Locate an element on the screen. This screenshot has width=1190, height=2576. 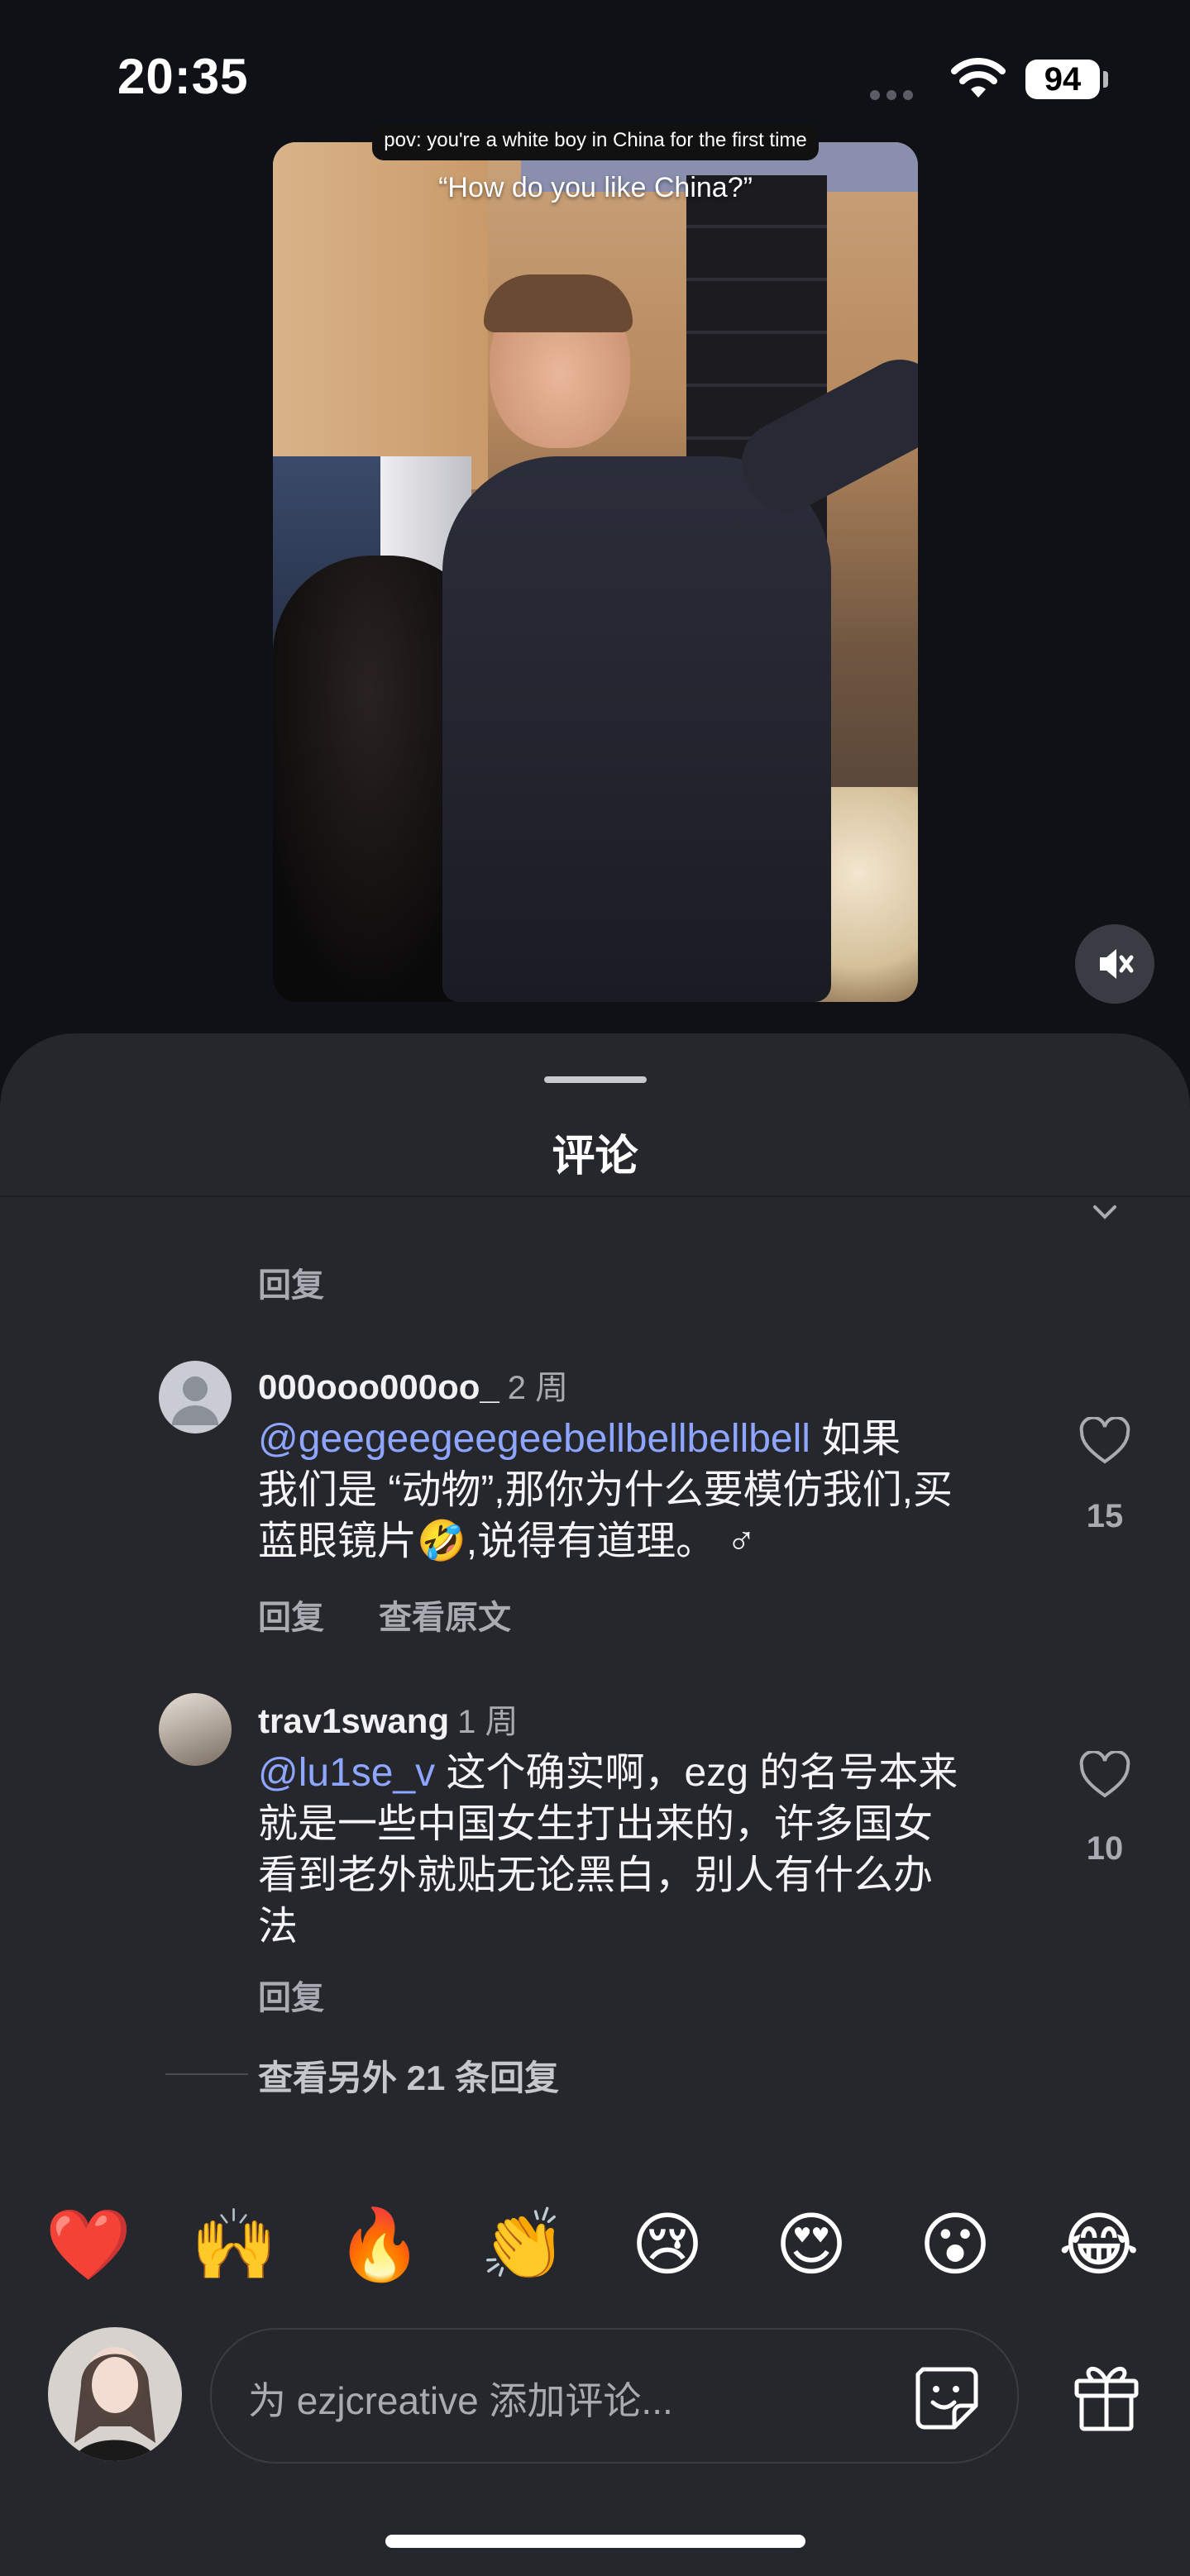
text-line: 如果 is located at coordinates (855, 1439).